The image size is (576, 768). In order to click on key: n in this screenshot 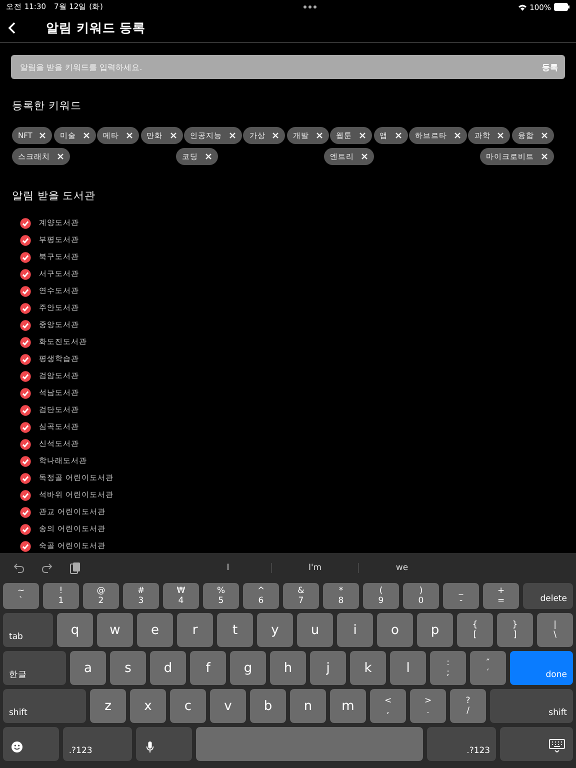, I will do `click(308, 706)`.